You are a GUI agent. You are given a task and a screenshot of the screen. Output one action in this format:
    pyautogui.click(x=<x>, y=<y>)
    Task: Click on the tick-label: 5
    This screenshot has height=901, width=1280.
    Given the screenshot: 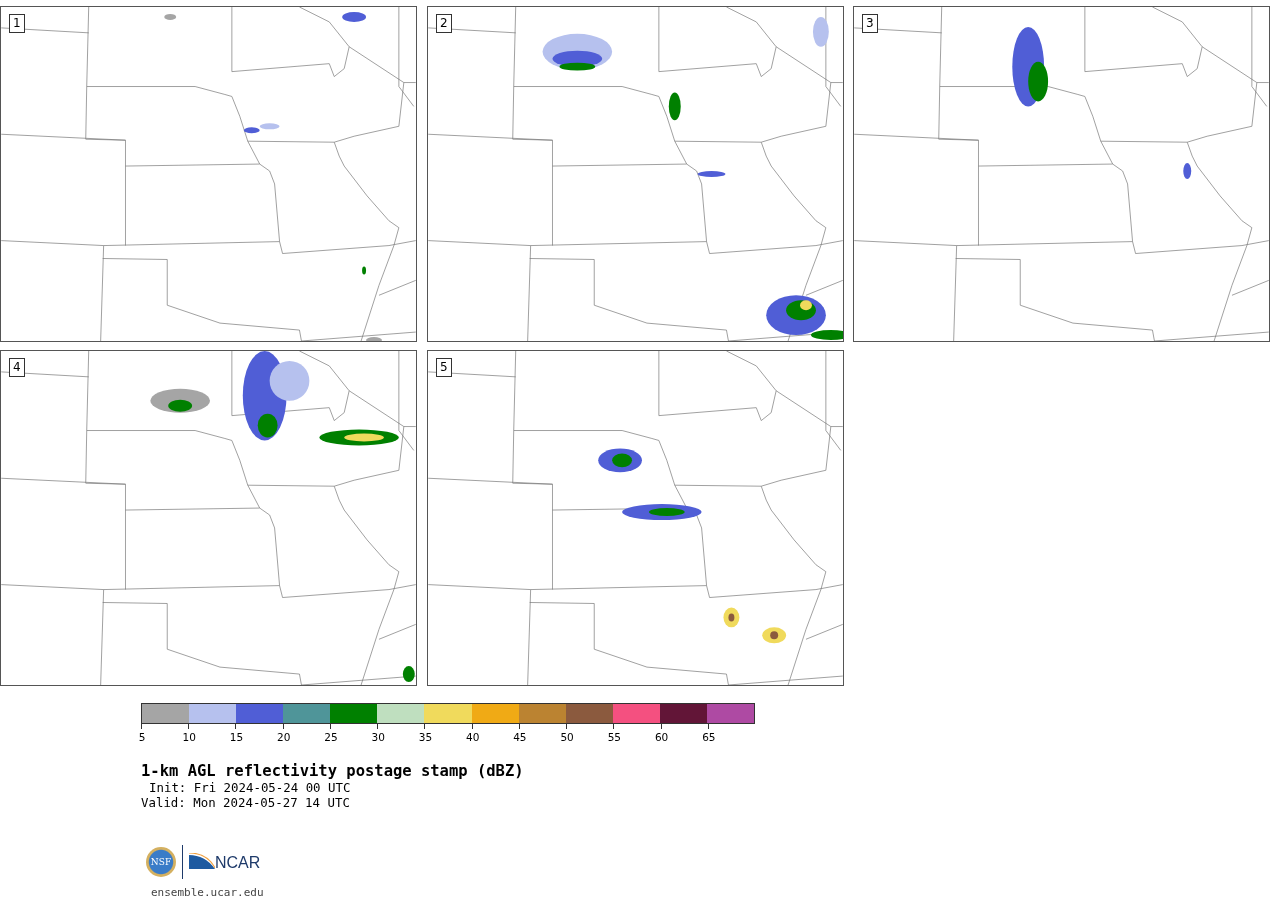 What is the action you would take?
    pyautogui.click(x=142, y=737)
    